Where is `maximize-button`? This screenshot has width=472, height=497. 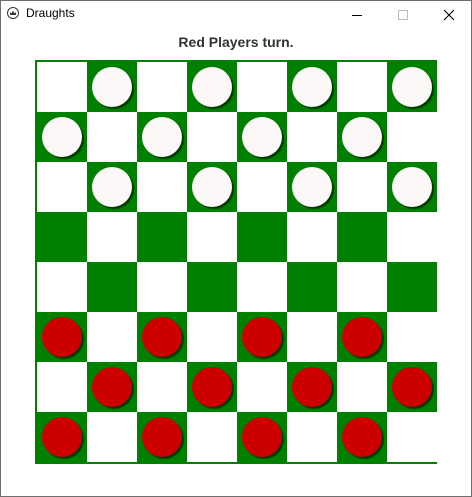 maximize-button is located at coordinates (403, 15).